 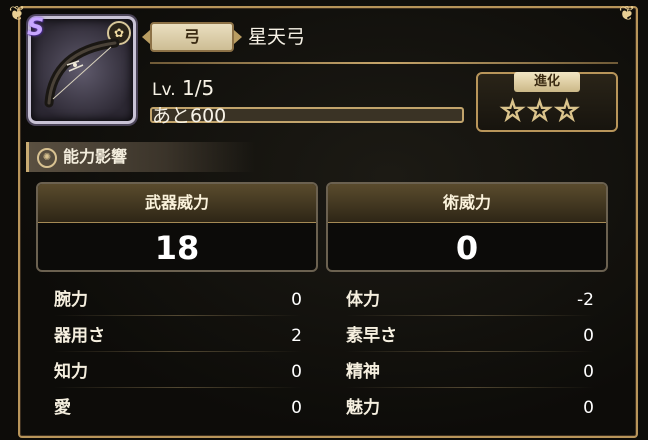 What do you see at coordinates (47, 158) in the screenshot?
I see `gear-icon: ✺` at bounding box center [47, 158].